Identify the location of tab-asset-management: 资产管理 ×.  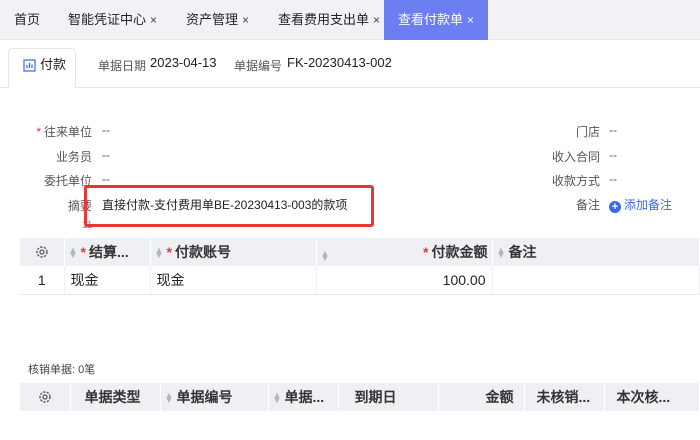
(217, 20).